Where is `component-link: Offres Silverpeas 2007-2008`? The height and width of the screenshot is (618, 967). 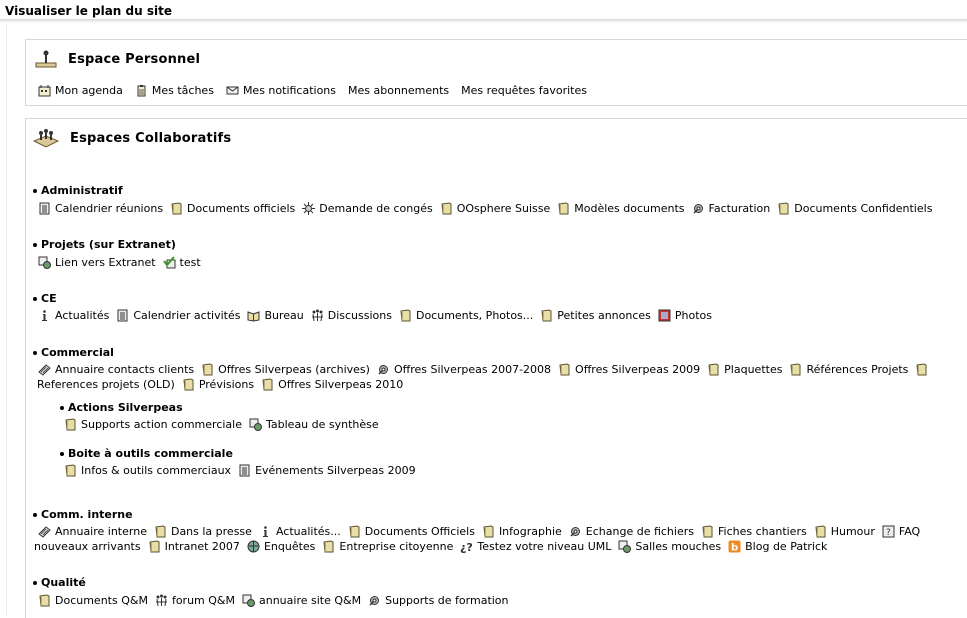 component-link: Offres Silverpeas 2007-2008 is located at coordinates (464, 369).